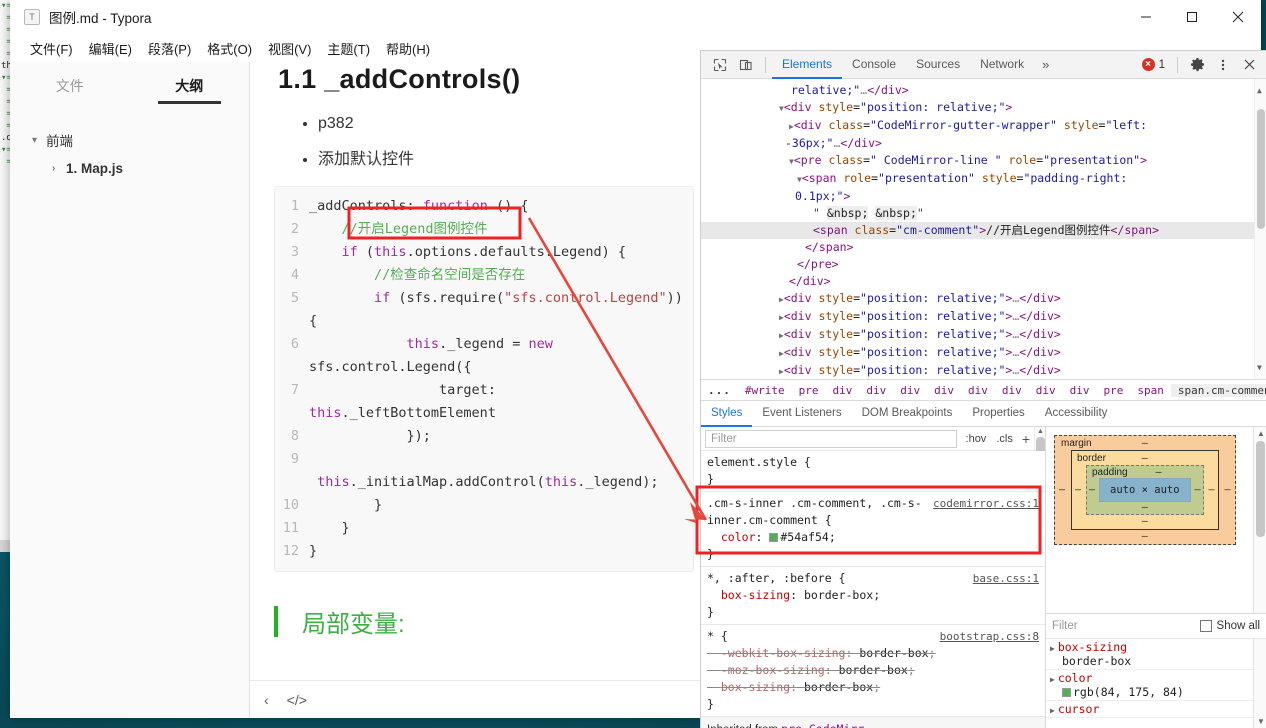 This screenshot has height=728, width=1266. I want to click on rule-declaration-overridden: -webkit-box-sizing: border-box;, so click(873, 653).